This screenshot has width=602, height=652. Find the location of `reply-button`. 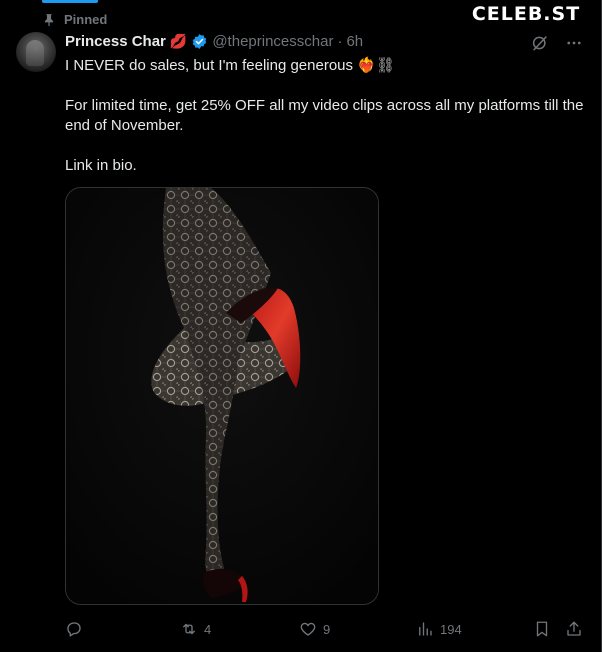

reply-button is located at coordinates (77, 629).